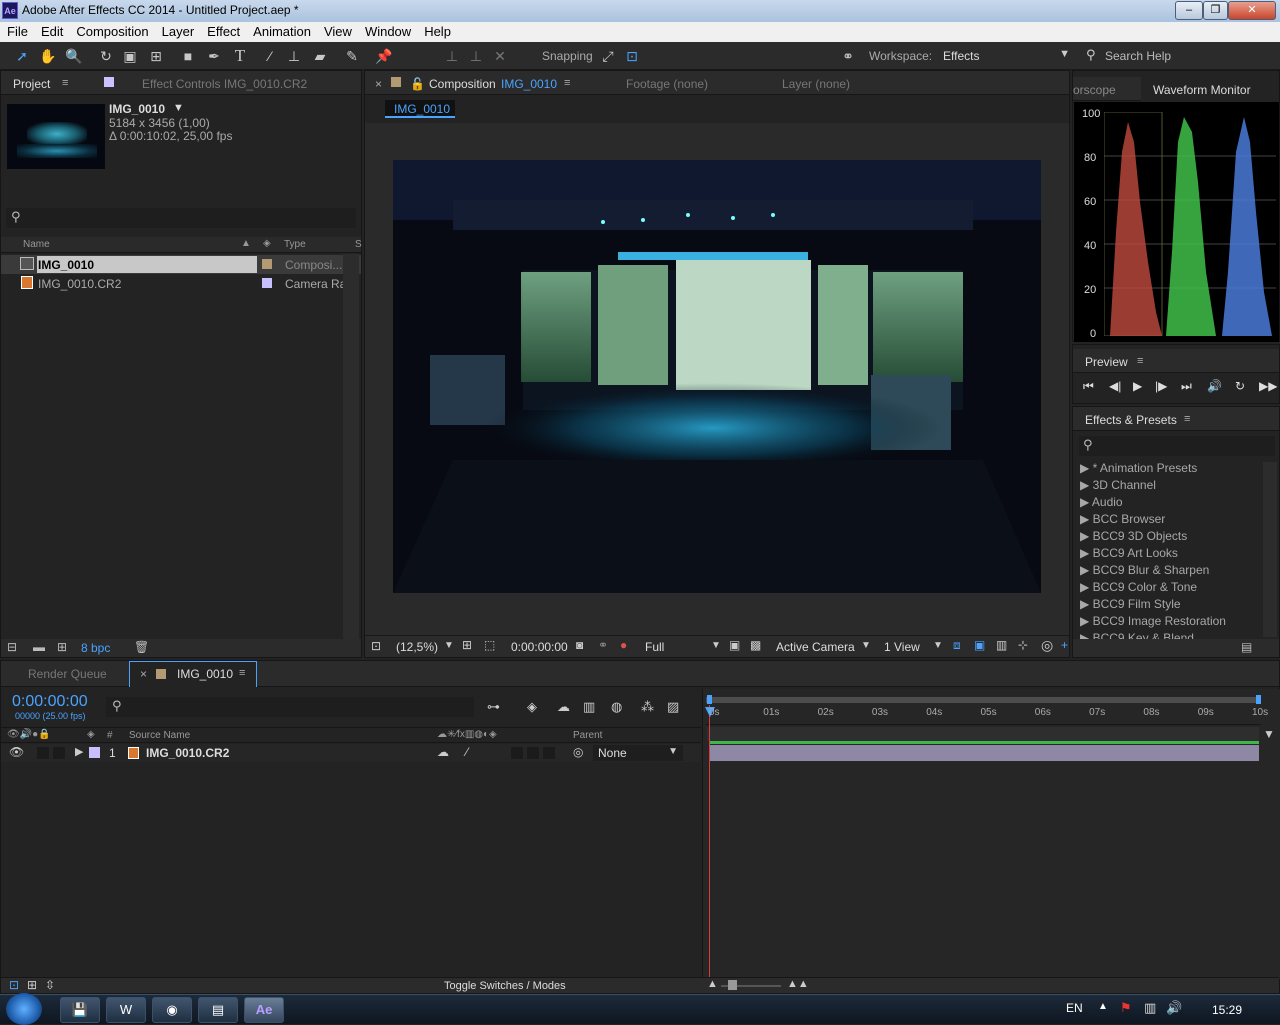 Image resolution: width=1280 pixels, height=1025 pixels. I want to click on layer-duration-bar, so click(984, 753).